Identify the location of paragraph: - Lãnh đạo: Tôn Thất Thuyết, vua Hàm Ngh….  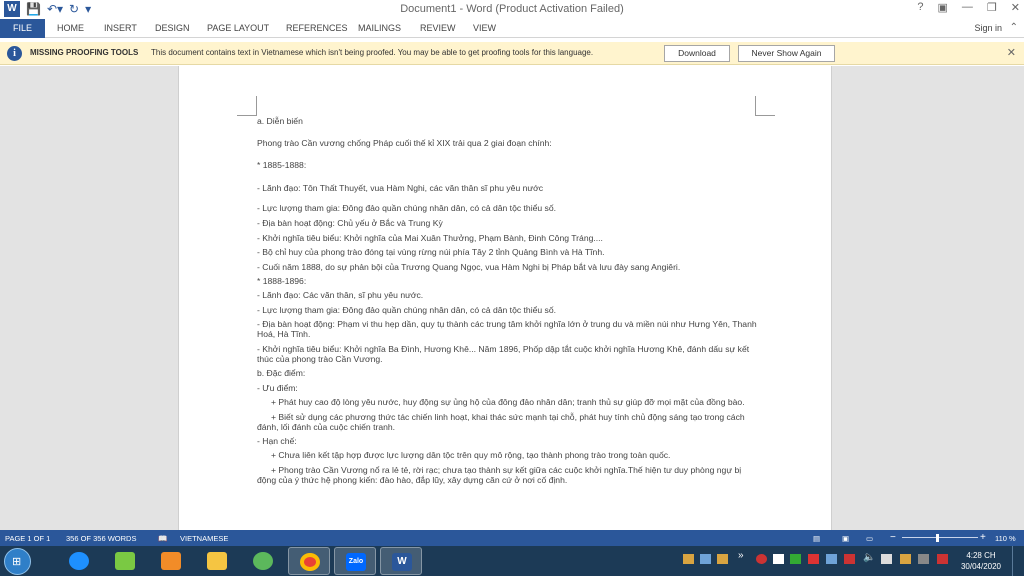
(400, 187).